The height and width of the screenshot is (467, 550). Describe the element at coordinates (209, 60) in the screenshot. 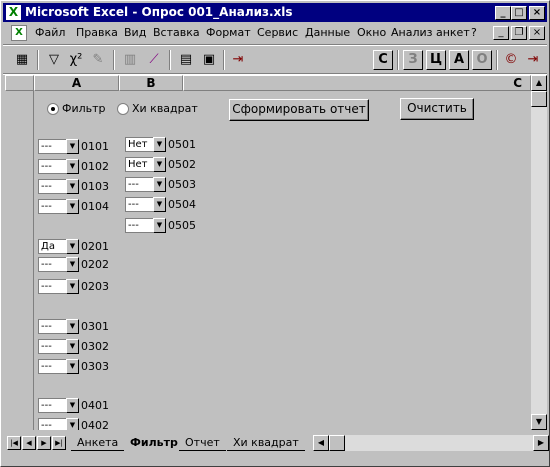

I see `save-icon: ▣` at that location.